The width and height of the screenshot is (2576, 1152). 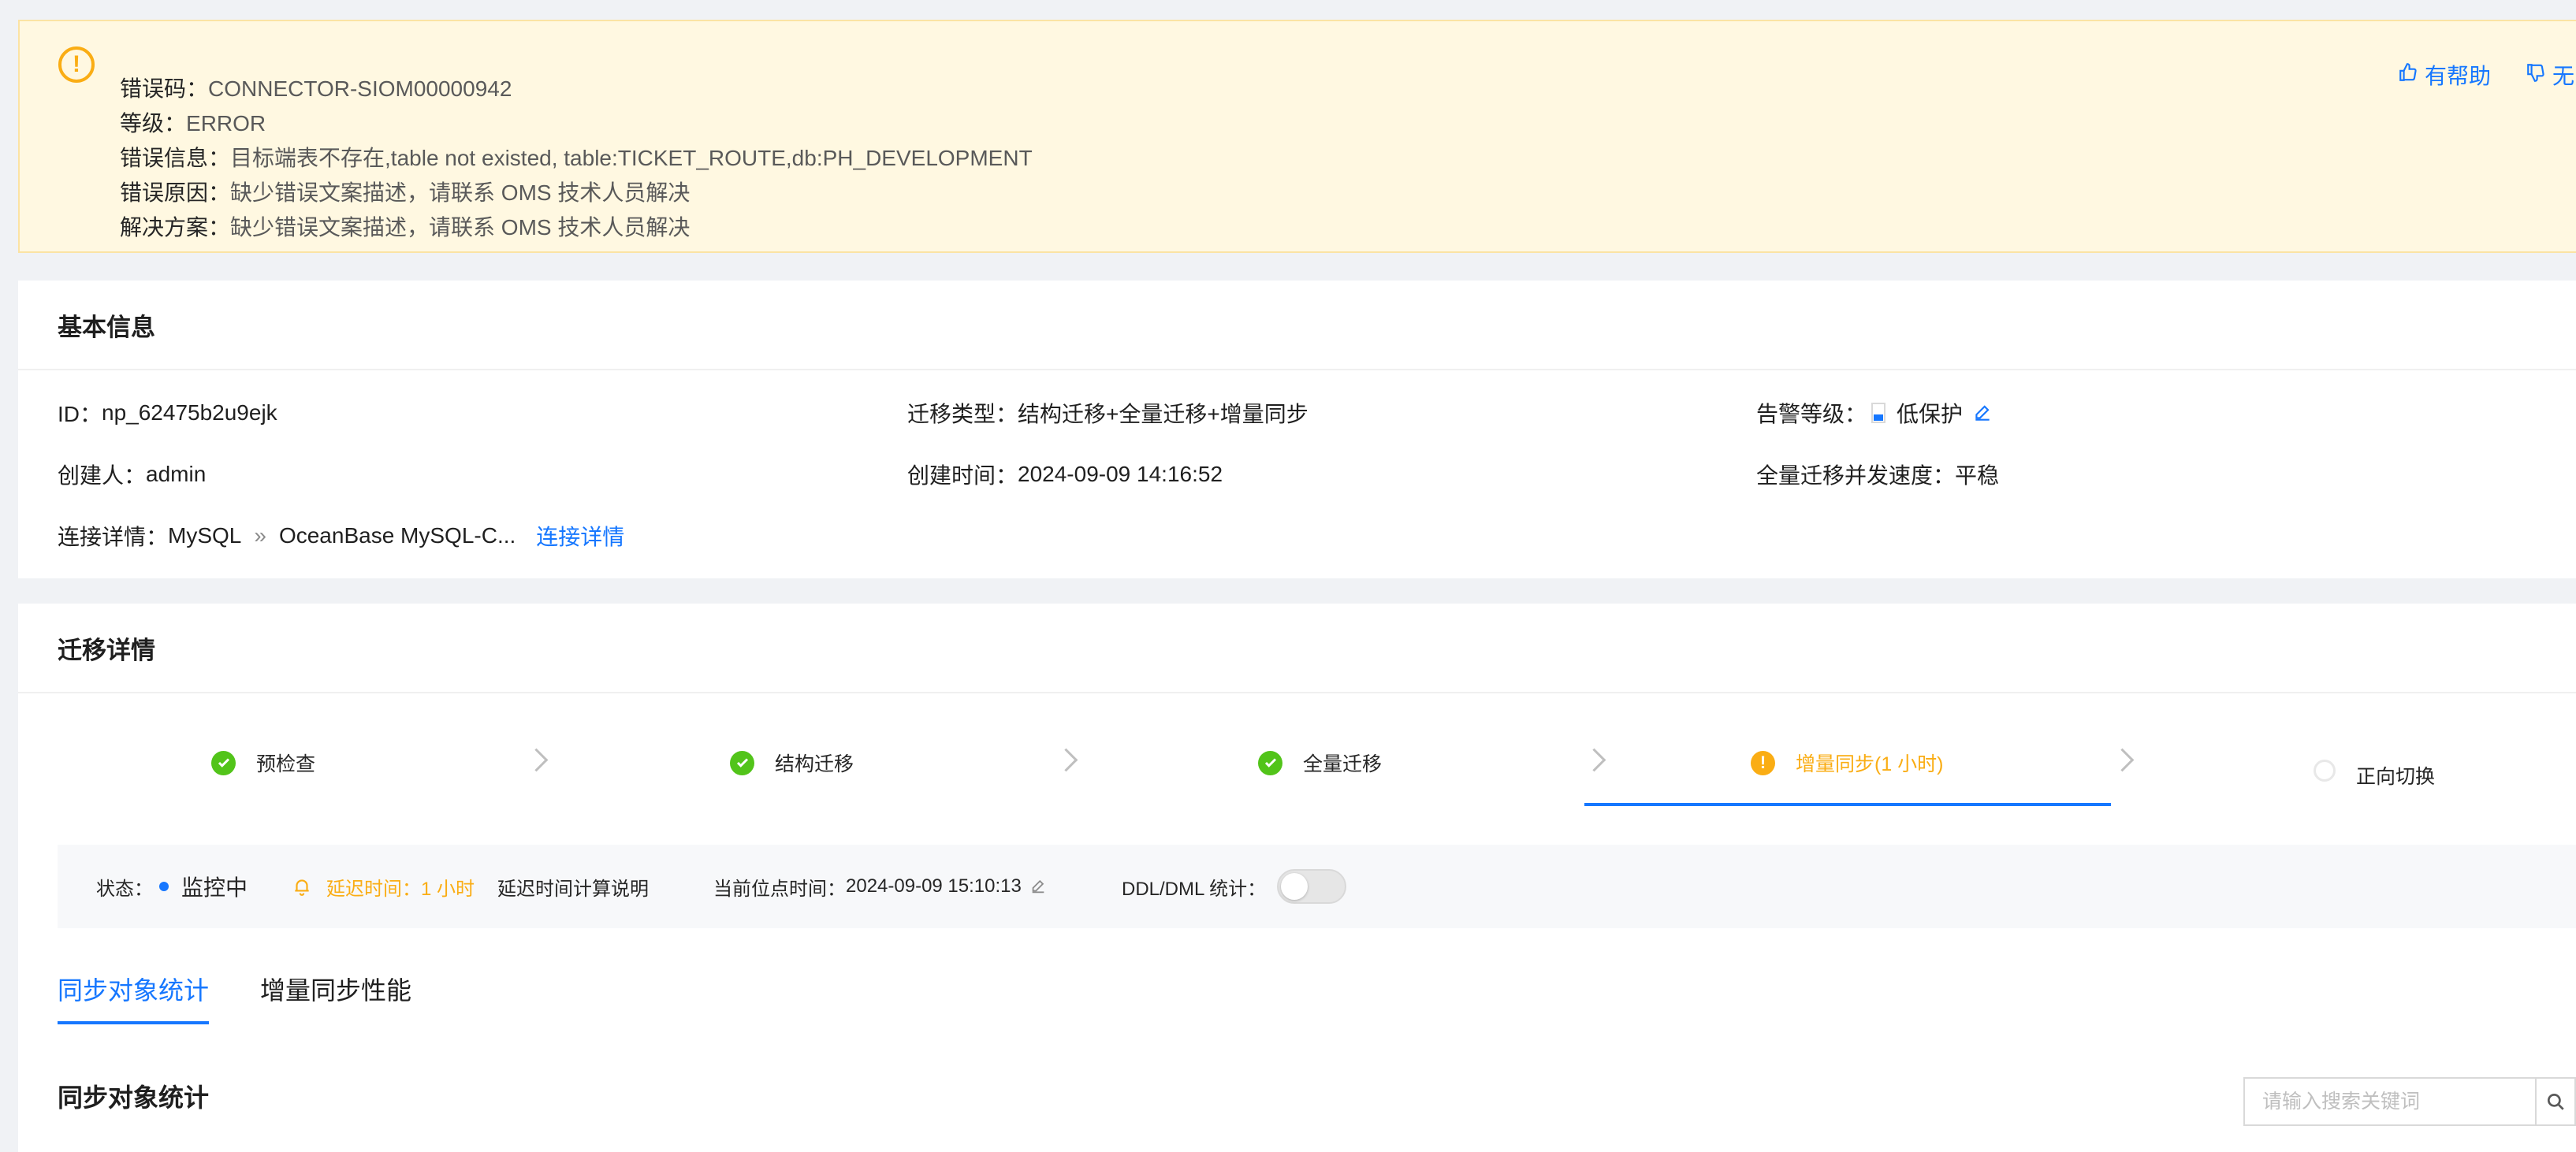 I want to click on error-code-line: 错误码：CONNECTOR-SIOM00000942, so click(x=316, y=88).